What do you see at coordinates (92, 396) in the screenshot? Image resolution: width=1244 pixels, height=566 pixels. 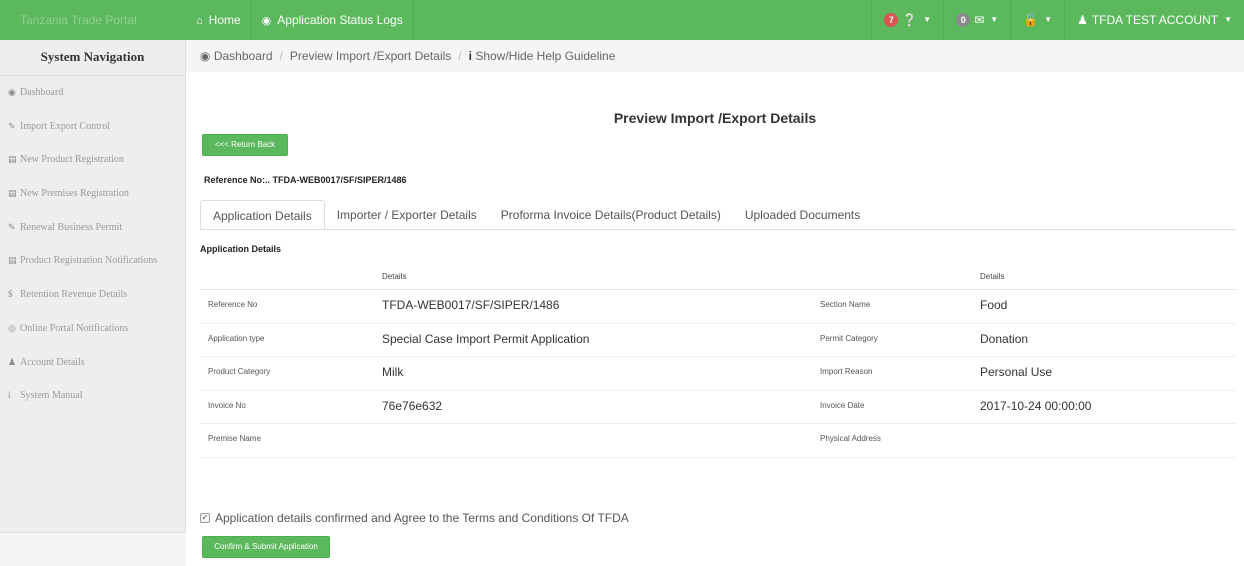 I see `sidebar-item-system-manual: i System Manual` at bounding box center [92, 396].